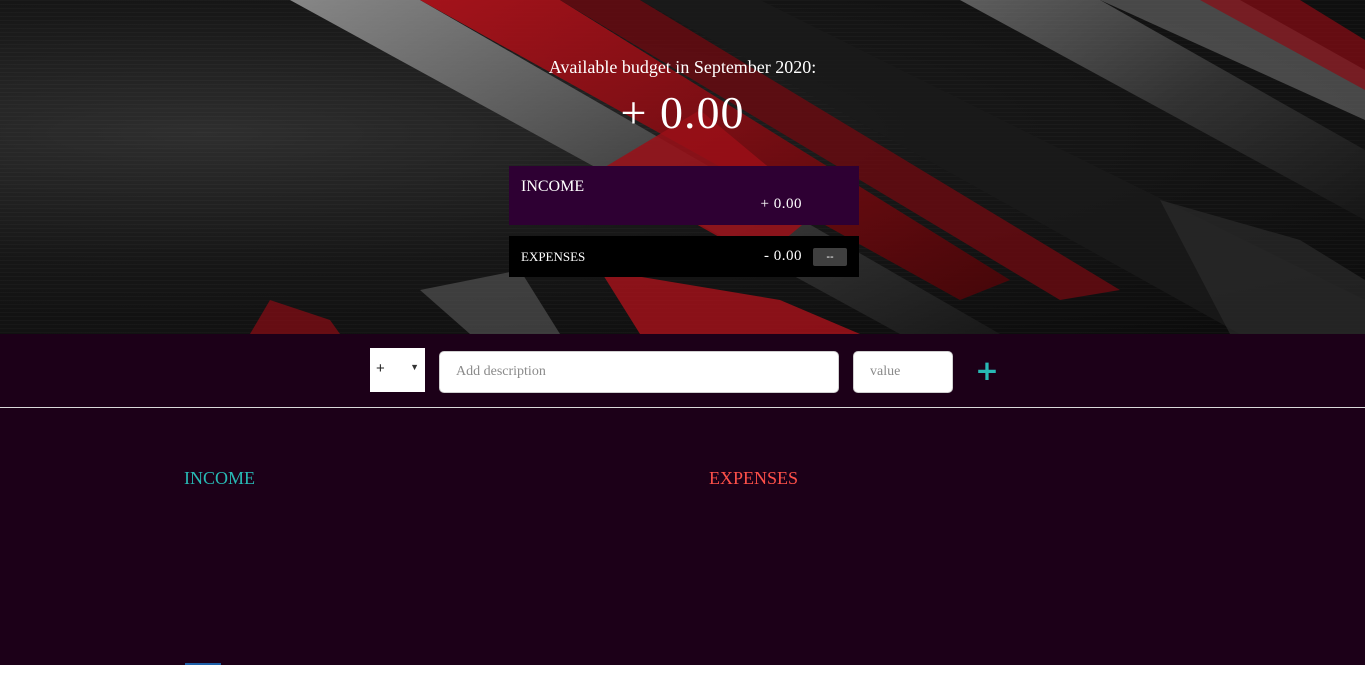 Image resolution: width=1365 pixels, height=691 pixels. What do you see at coordinates (684, 195) in the screenshot?
I see `income-summary-card: INCOME + 0.00` at bounding box center [684, 195].